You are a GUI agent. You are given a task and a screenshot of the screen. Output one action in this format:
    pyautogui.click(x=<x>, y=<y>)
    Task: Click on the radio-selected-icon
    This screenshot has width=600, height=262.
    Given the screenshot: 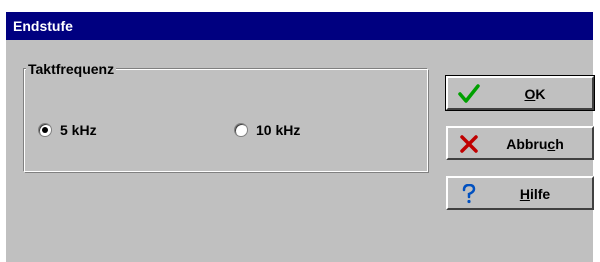 What is the action you would take?
    pyautogui.click(x=45, y=130)
    